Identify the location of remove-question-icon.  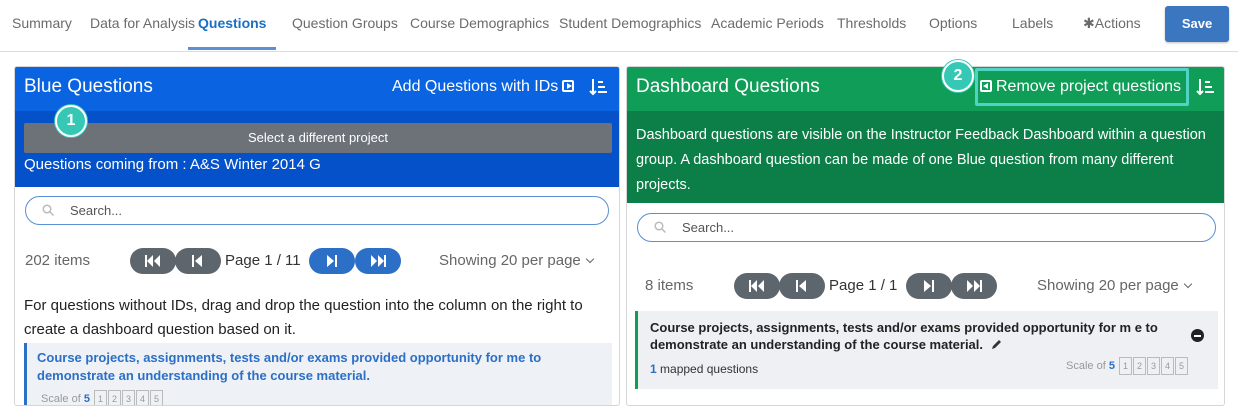
(1197, 335).